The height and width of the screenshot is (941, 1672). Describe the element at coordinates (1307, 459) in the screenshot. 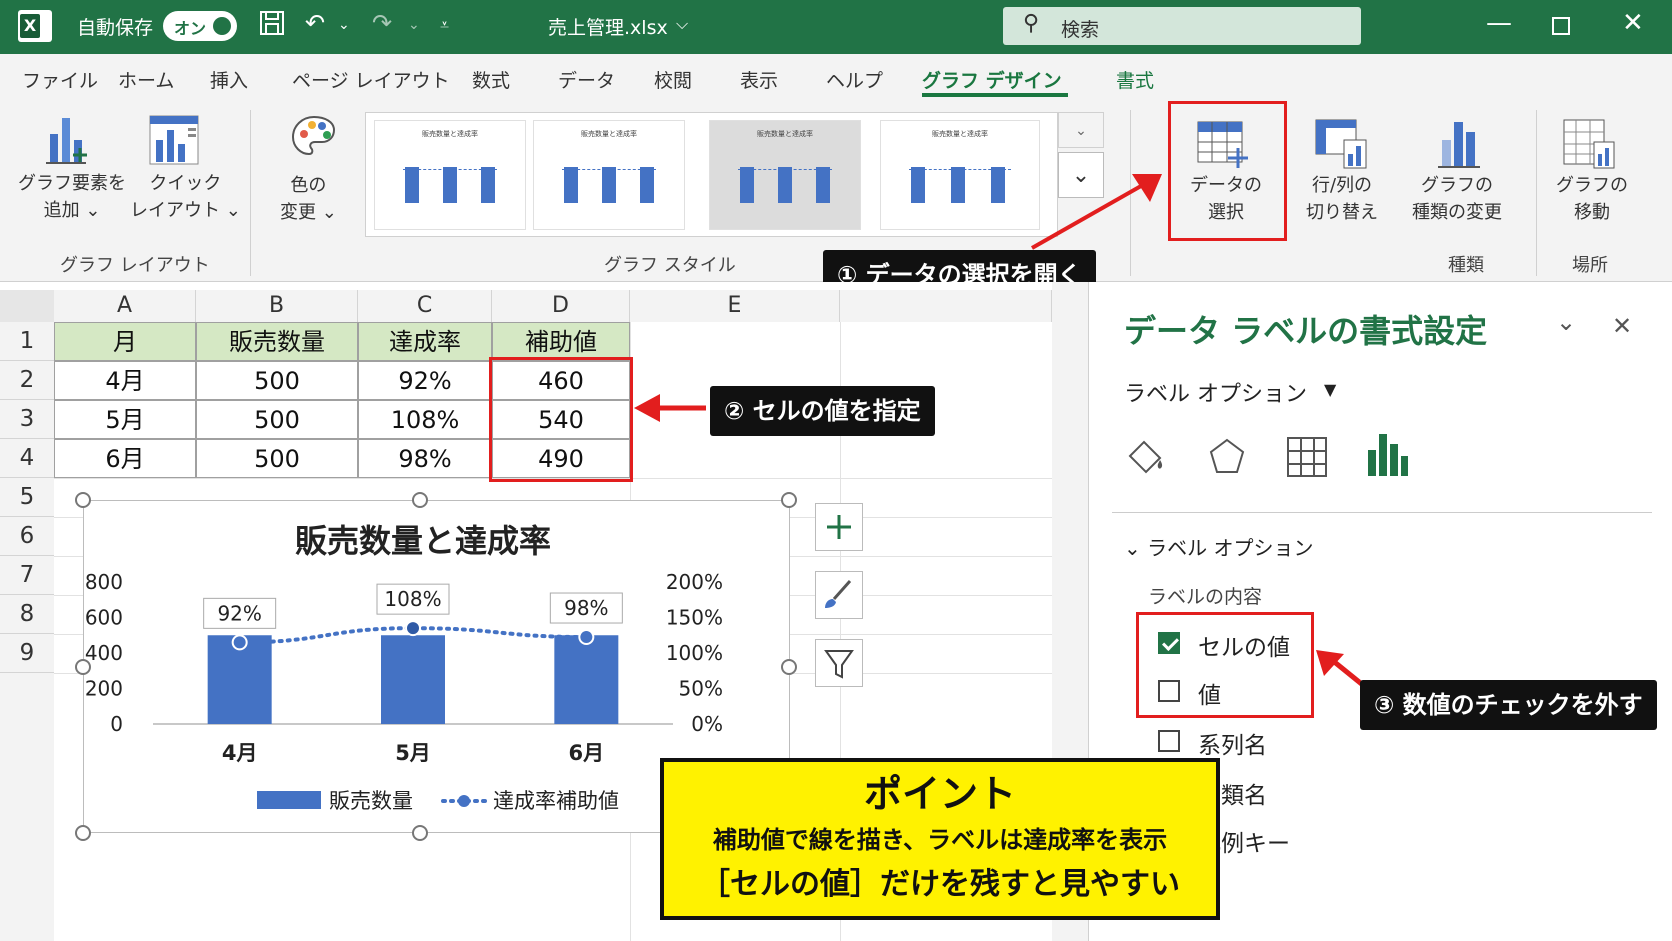

I see `size-properties-icon` at that location.